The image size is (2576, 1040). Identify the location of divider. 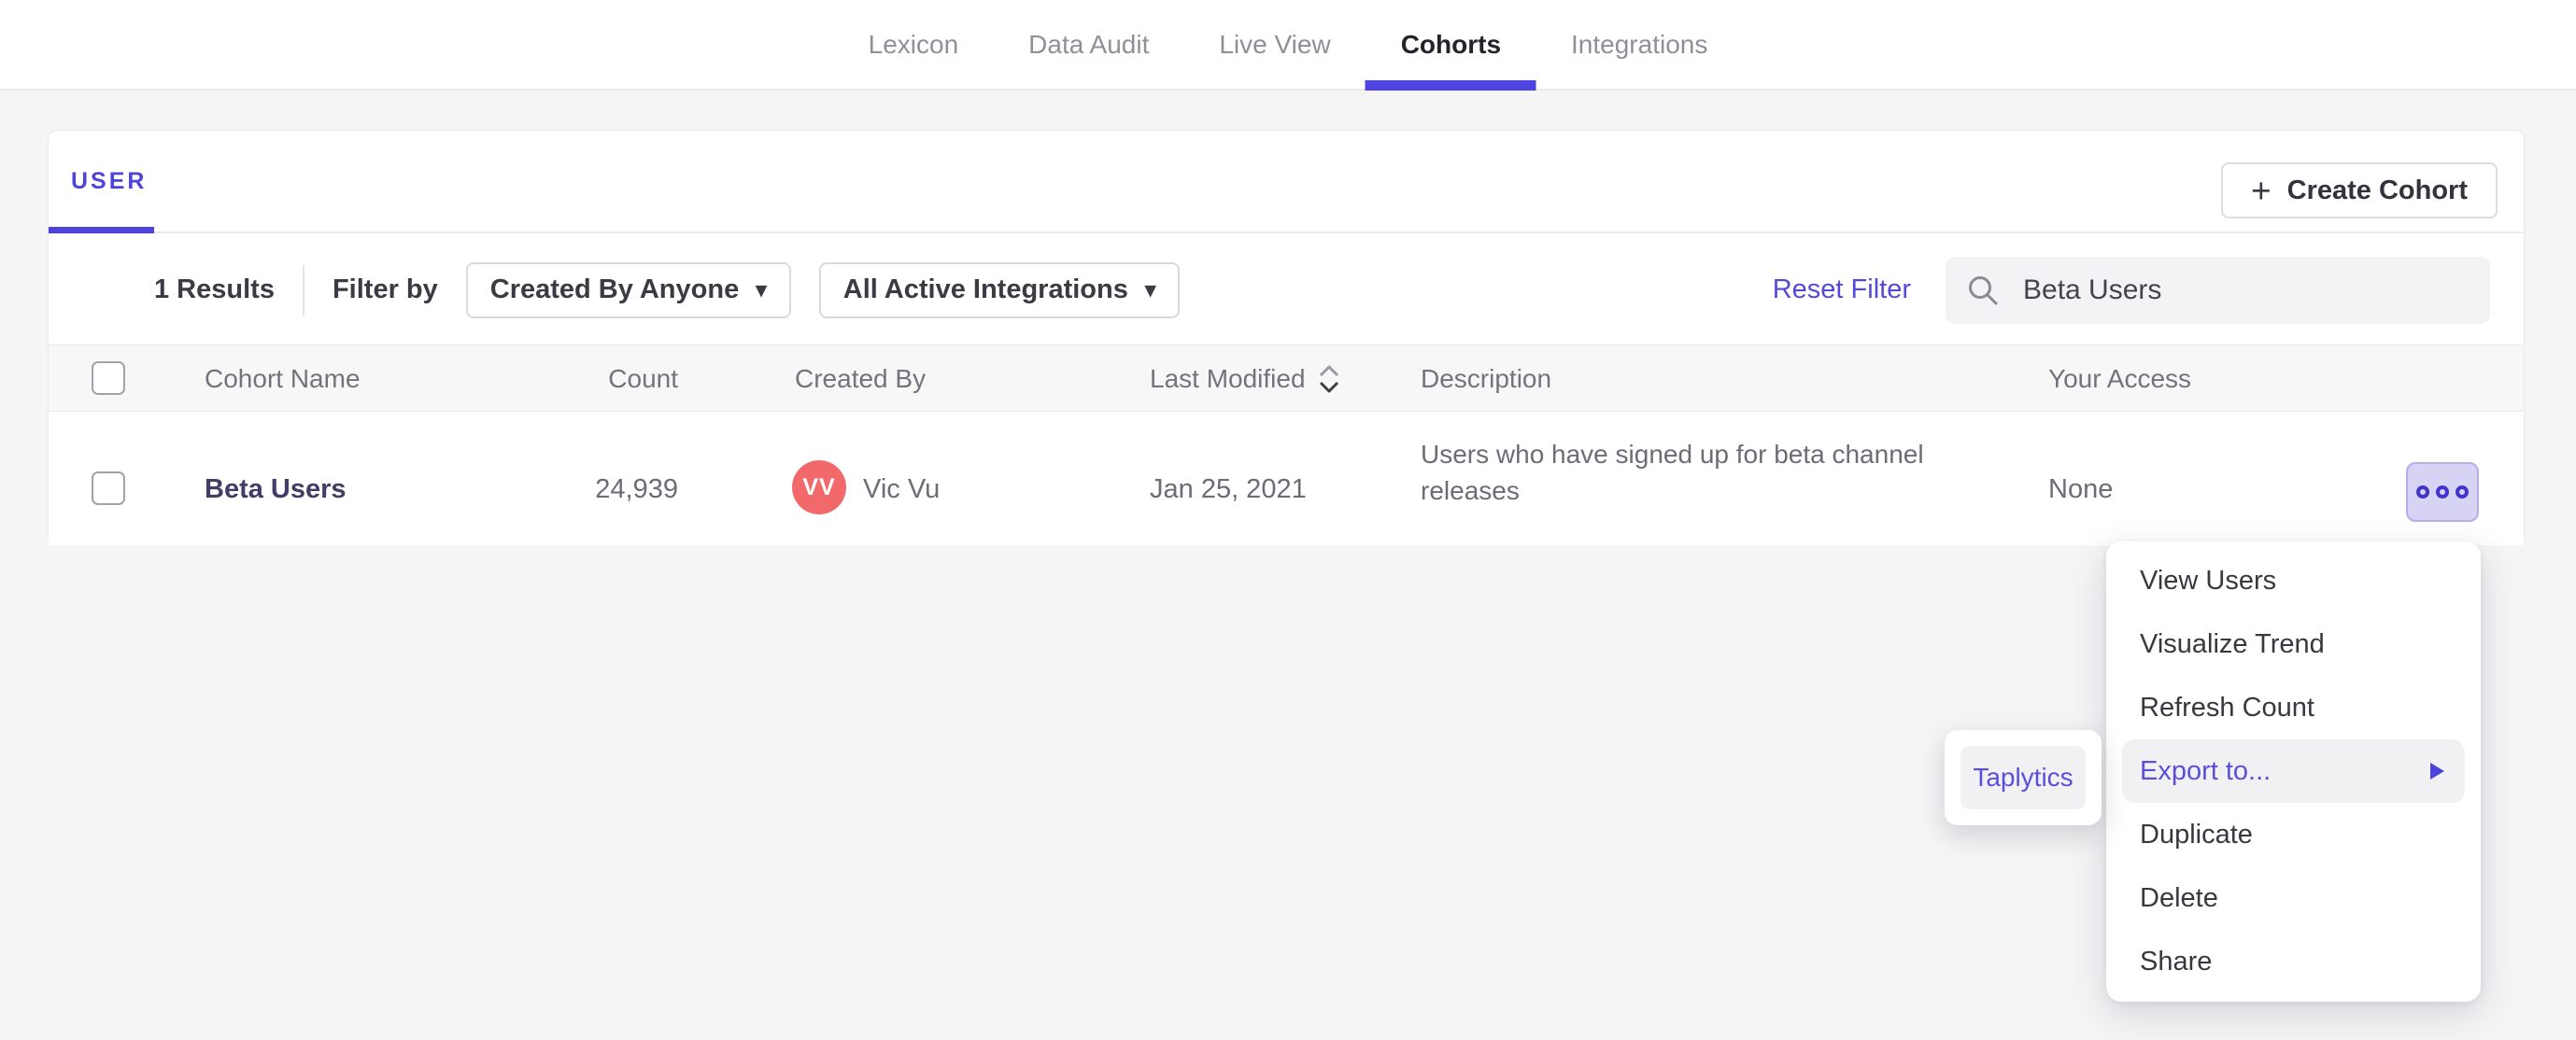
(303, 290).